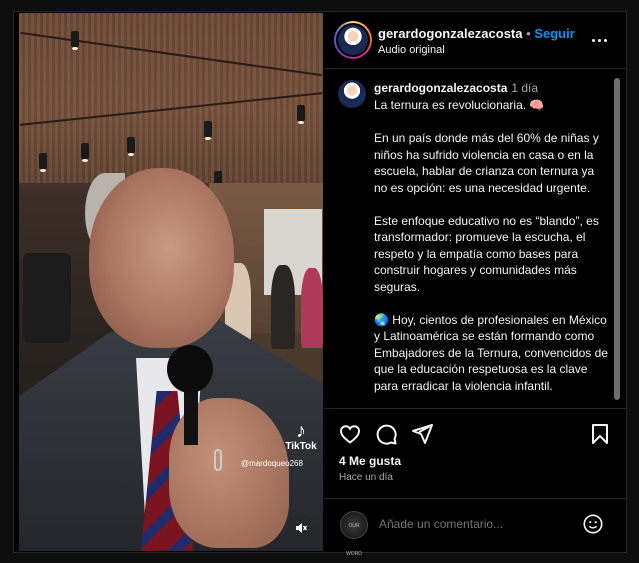 Image resolution: width=639 pixels, height=563 pixels. I want to click on avatar, so click(353, 40).